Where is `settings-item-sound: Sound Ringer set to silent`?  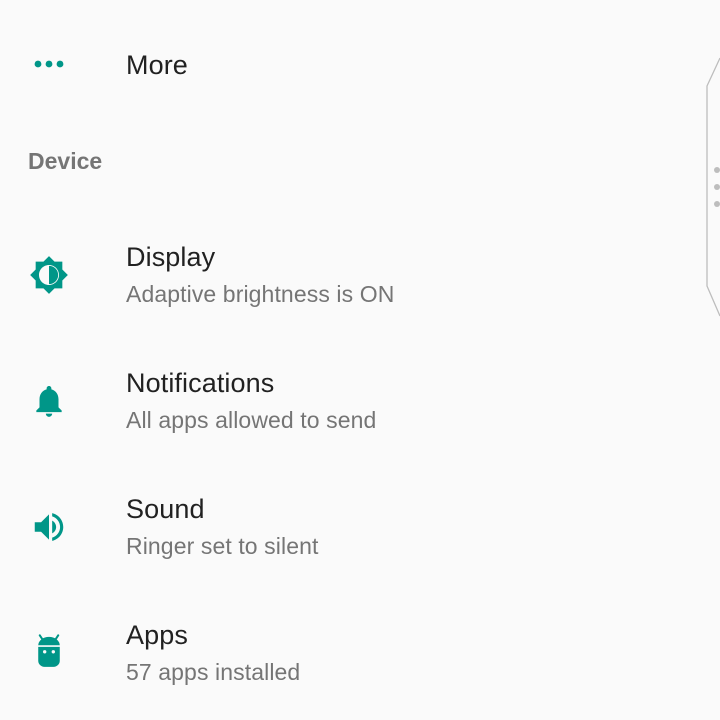
settings-item-sound: Sound Ringer set to silent is located at coordinates (350, 532).